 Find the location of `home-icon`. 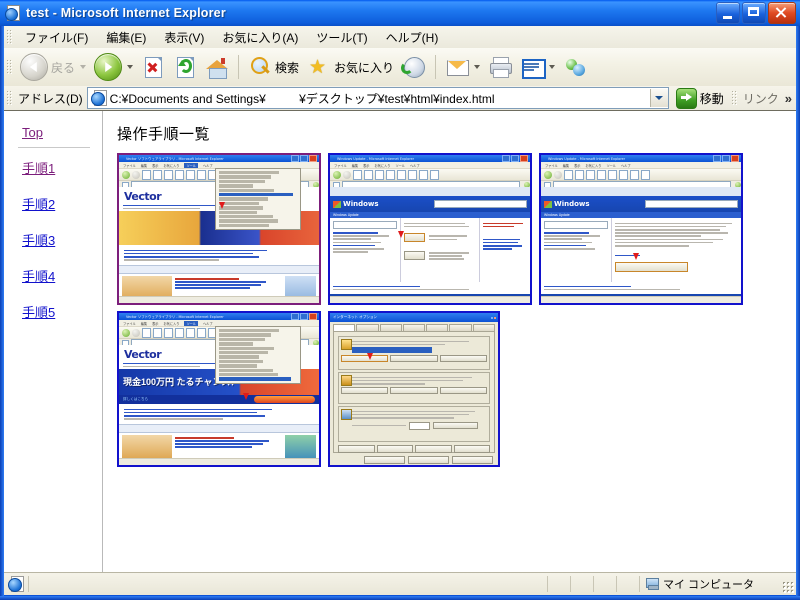

home-icon is located at coordinates (217, 67).